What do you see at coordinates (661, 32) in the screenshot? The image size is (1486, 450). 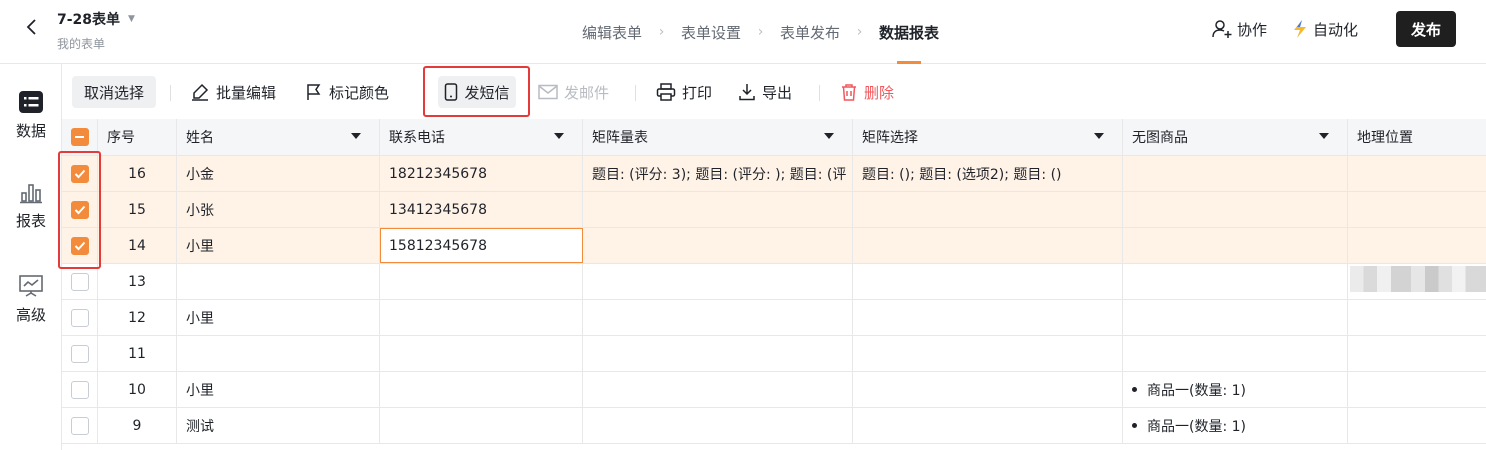 I see `chevron-right-icon: ›` at bounding box center [661, 32].